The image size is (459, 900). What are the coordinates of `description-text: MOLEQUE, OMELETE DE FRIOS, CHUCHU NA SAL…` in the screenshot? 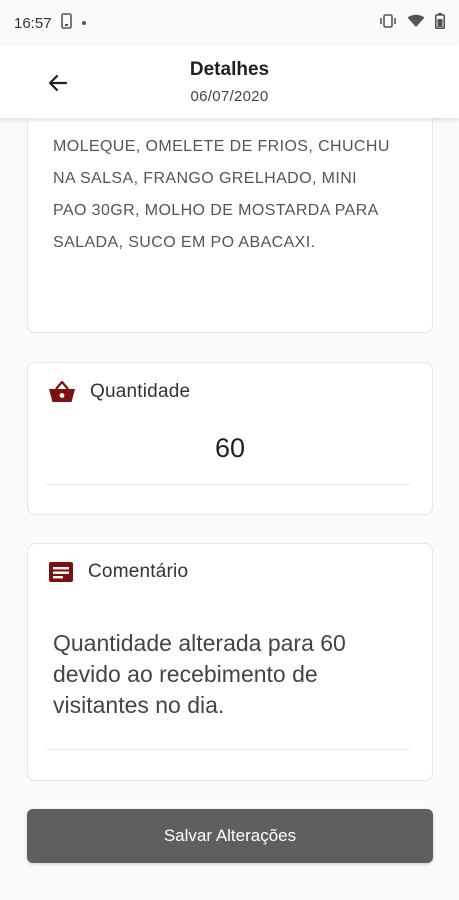 It's located at (233, 195).